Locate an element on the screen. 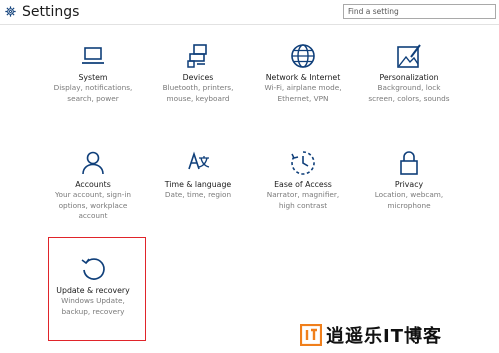 The height and width of the screenshot is (353, 499). globe-icon is located at coordinates (303, 56).